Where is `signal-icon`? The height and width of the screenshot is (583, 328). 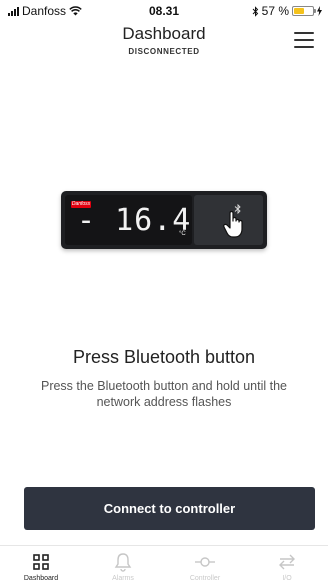 signal-icon is located at coordinates (13, 11).